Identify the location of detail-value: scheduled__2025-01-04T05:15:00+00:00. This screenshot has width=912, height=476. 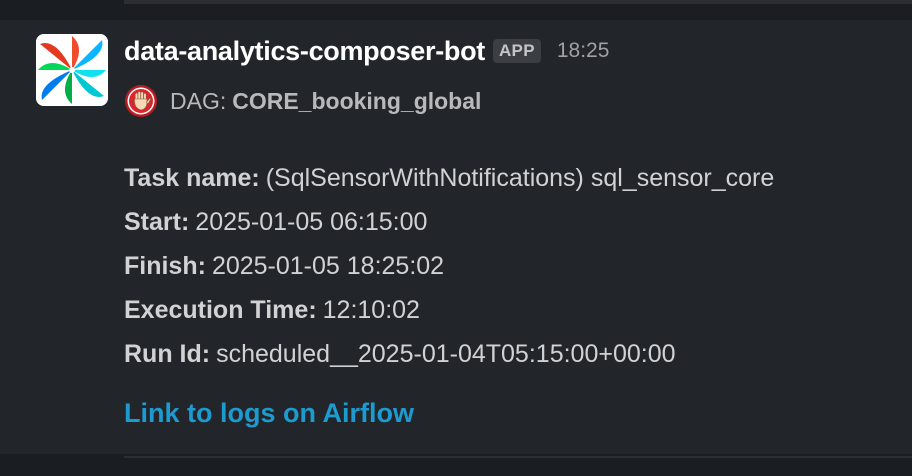
(446, 354).